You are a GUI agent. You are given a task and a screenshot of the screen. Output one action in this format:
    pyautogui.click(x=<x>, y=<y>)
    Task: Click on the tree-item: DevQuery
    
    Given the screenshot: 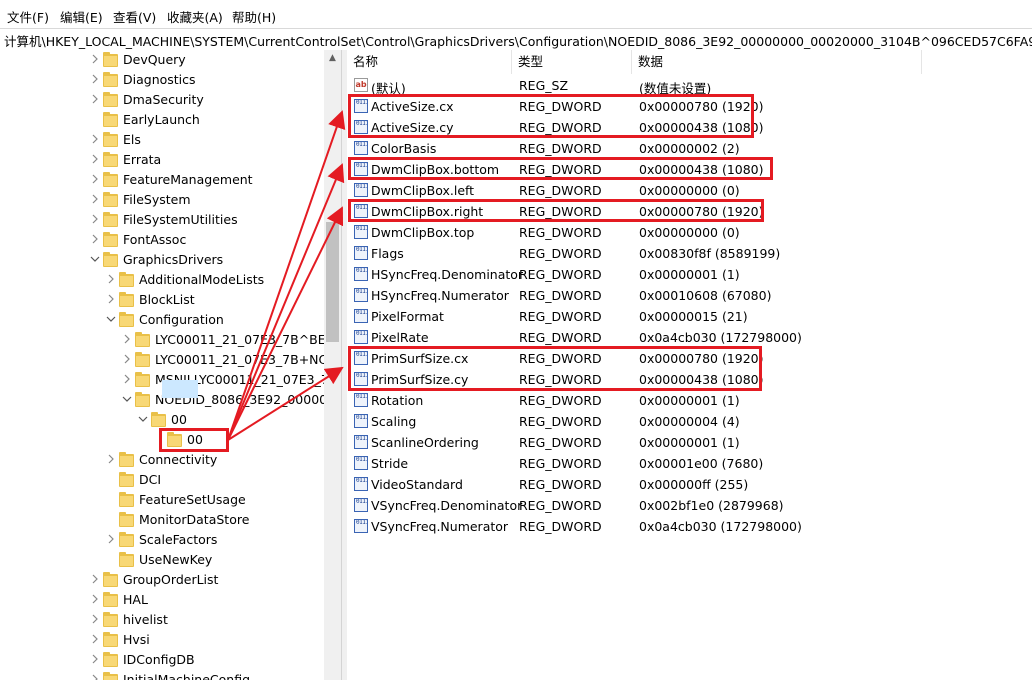 What is the action you would take?
    pyautogui.click(x=210, y=60)
    